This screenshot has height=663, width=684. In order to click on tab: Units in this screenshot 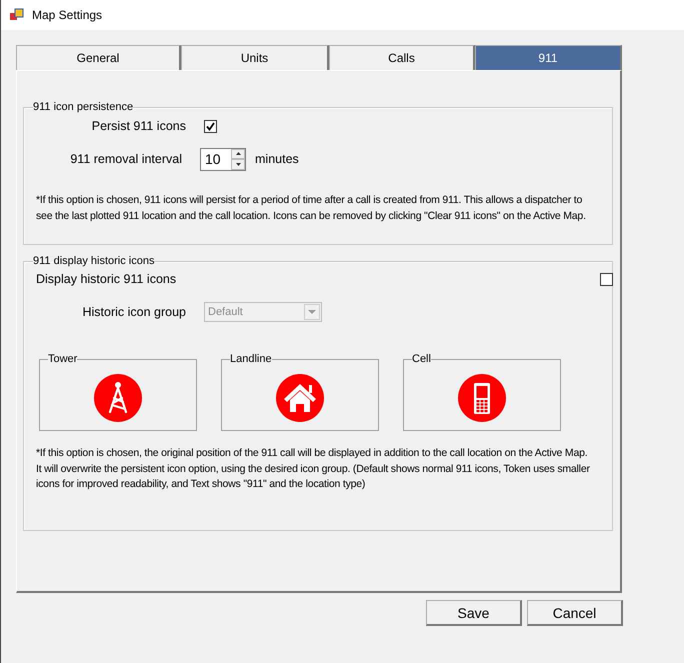, I will do `click(255, 57)`.